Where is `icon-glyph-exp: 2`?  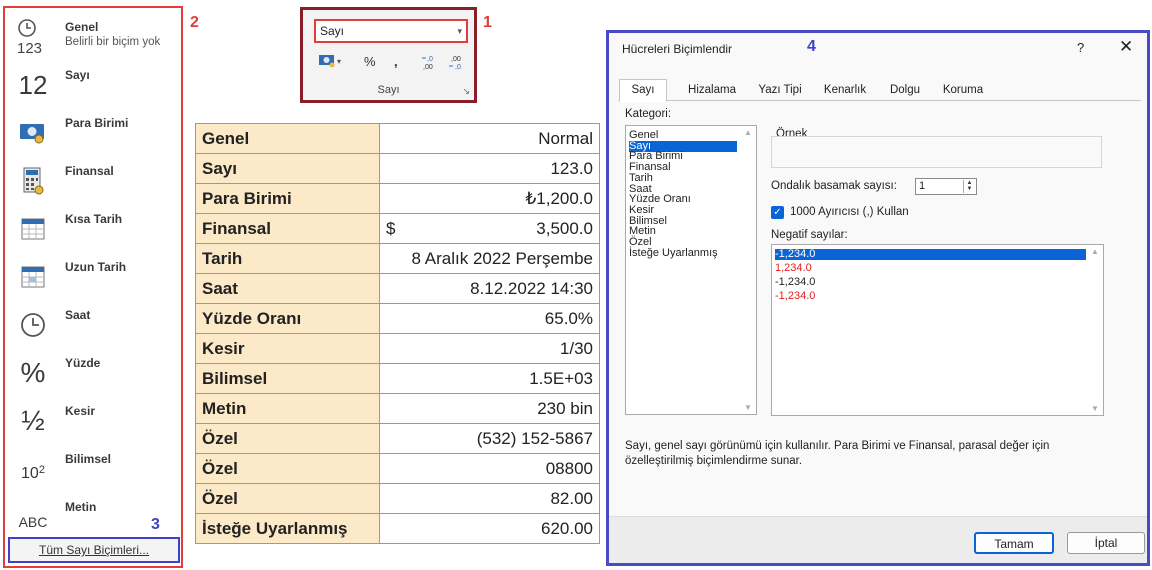 icon-glyph-exp: 2 is located at coordinates (41, 470).